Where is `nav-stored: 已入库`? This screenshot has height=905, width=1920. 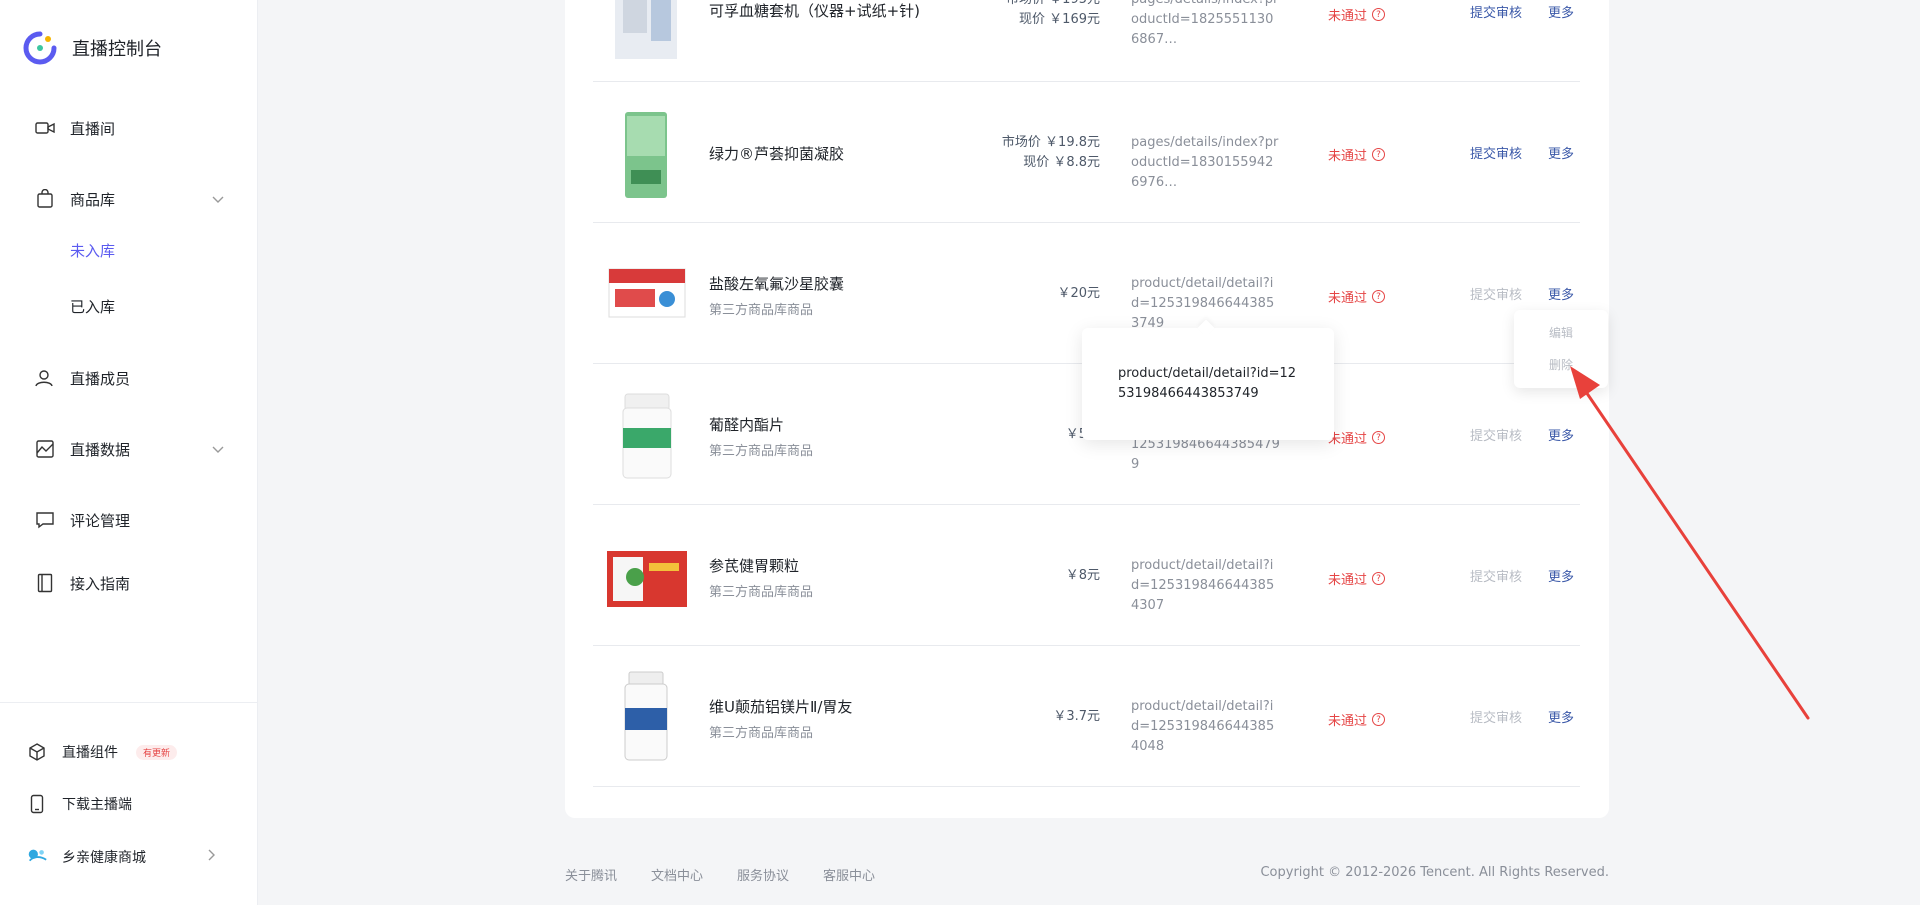 nav-stored: 已入库 is located at coordinates (92, 306).